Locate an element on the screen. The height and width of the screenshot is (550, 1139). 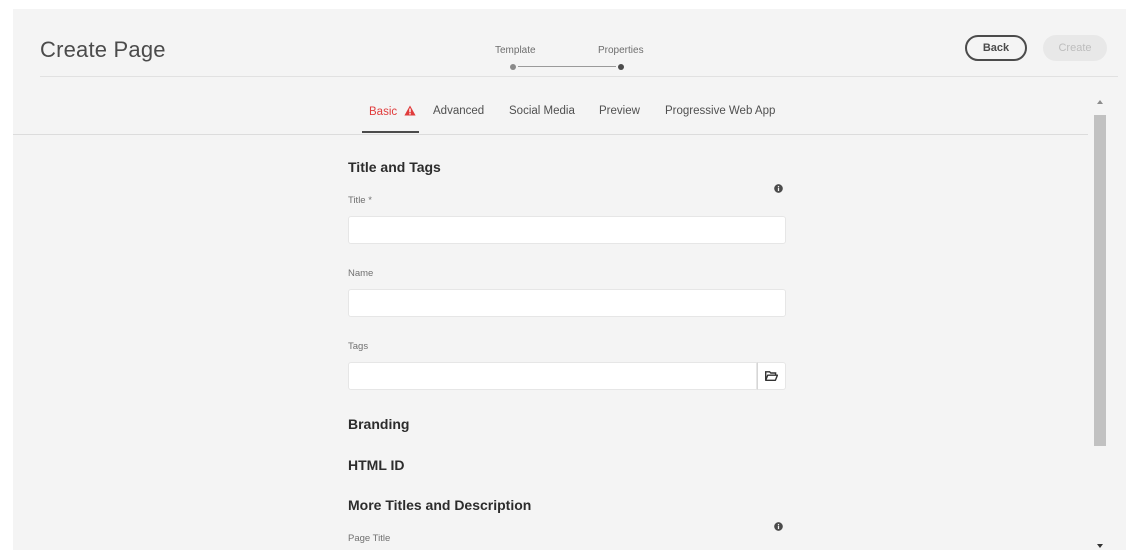
tags-browse-button is located at coordinates (771, 376).